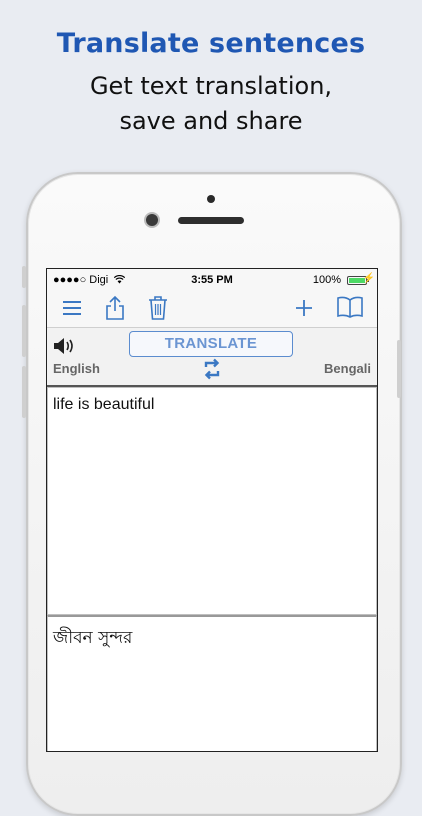 The width and height of the screenshot is (422, 816). What do you see at coordinates (212, 683) in the screenshot?
I see `output-text-area: জীবন সুন্দর` at bounding box center [212, 683].